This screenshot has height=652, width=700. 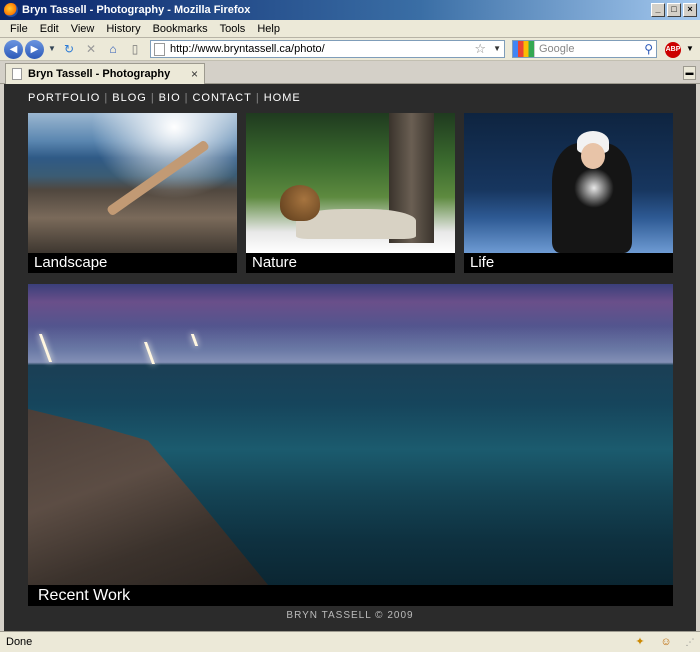 What do you see at coordinates (350, 595) in the screenshot?
I see `gallery-caption: Recent Work` at bounding box center [350, 595].